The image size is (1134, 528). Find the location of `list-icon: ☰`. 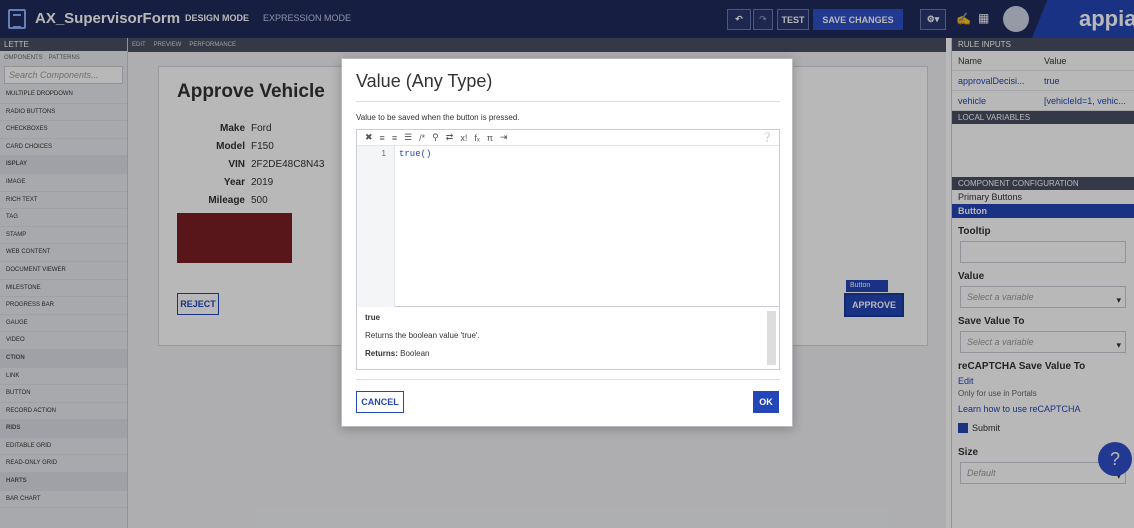

list-icon: ☰ is located at coordinates (408, 137).